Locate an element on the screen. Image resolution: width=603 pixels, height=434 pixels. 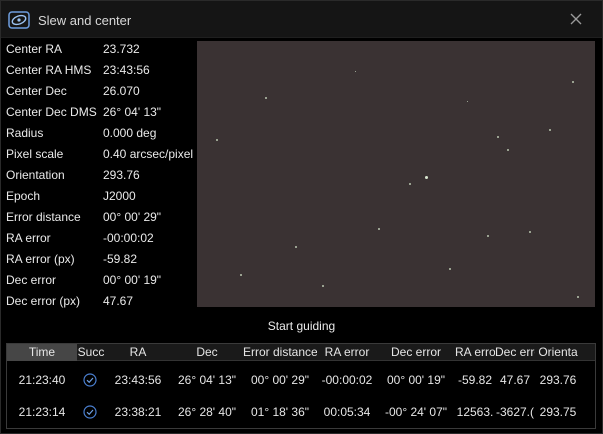
property-value: 47.67 is located at coordinates (118, 301).